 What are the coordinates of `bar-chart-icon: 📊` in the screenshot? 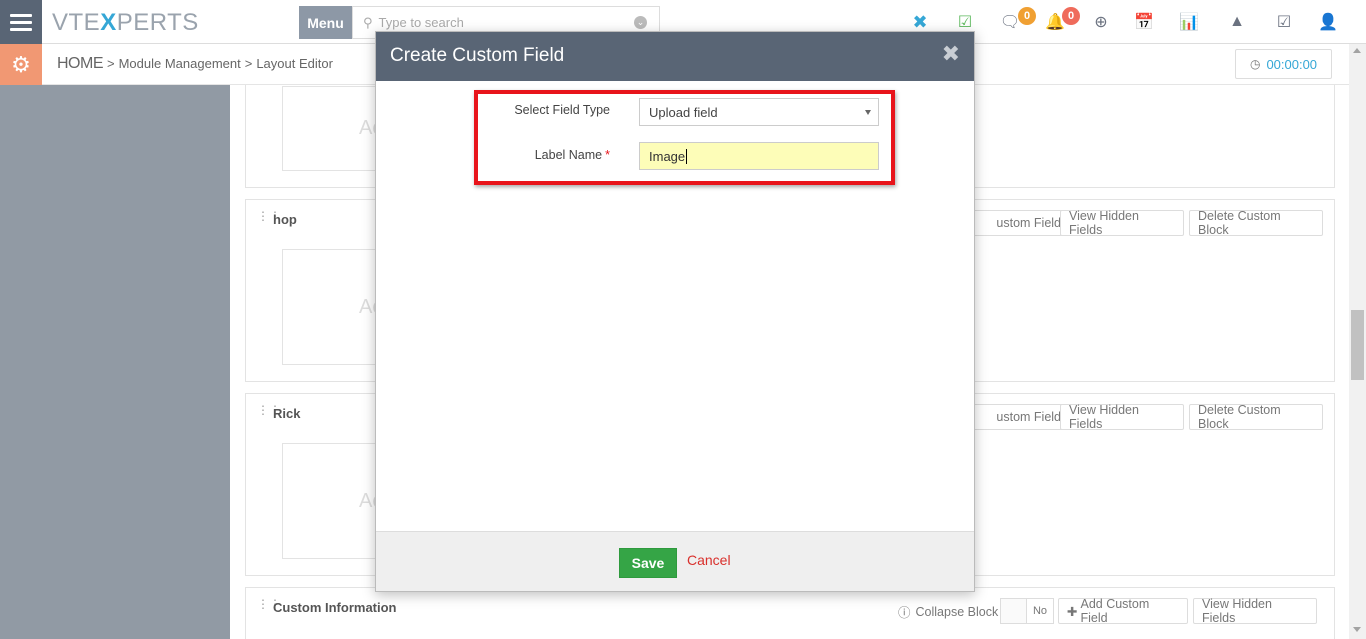 It's located at (1189, 22).